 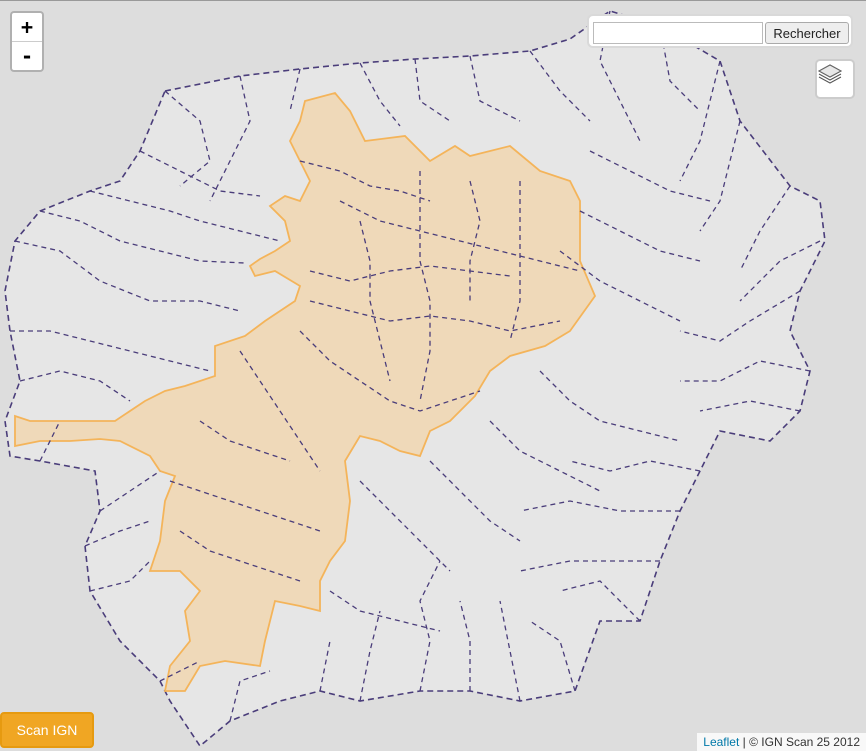 What do you see at coordinates (804, 742) in the screenshot?
I see `attribution-text: © IGN Scan 25 2012` at bounding box center [804, 742].